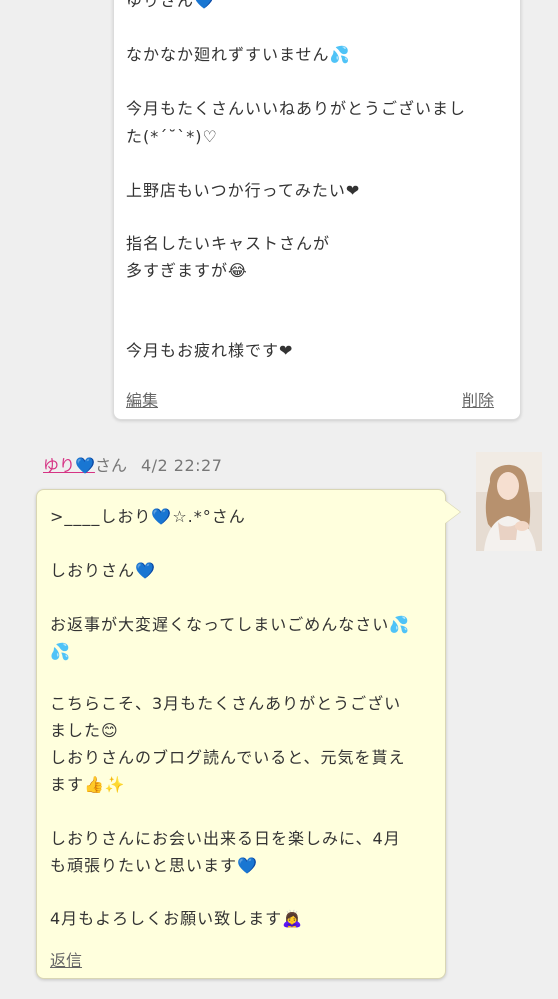 Image resolution: width=558 pixels, height=999 pixels. I want to click on message-line: 4月もよろしくお願い致します🙇‍♀️, so click(177, 918).